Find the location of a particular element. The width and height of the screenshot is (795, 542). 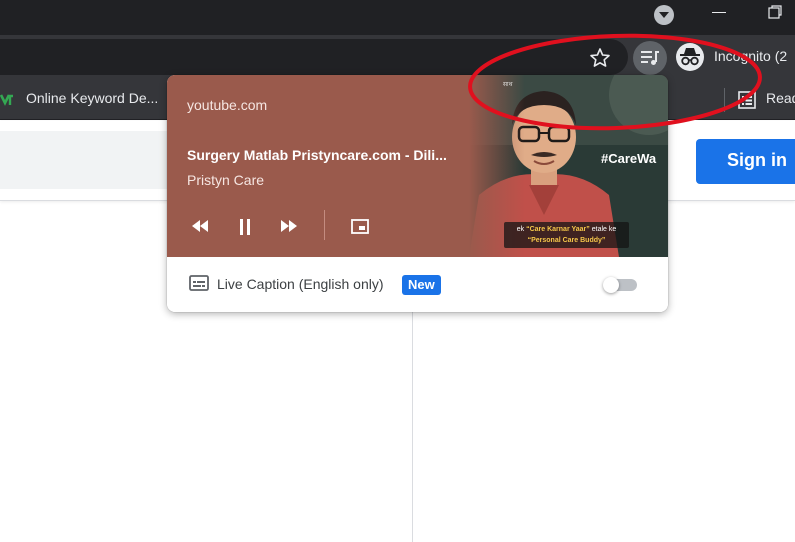

bookmarks-separator is located at coordinates (724, 100).